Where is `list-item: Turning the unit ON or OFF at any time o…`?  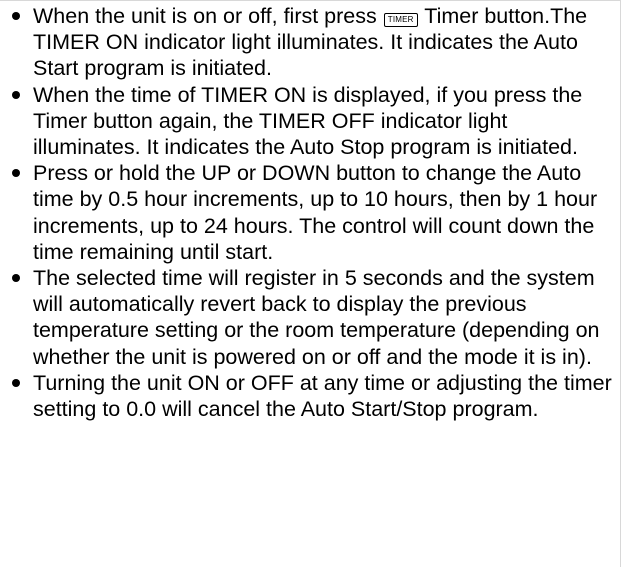 list-item: Turning the unit ON or OFF at any time o… is located at coordinates (312, 396).